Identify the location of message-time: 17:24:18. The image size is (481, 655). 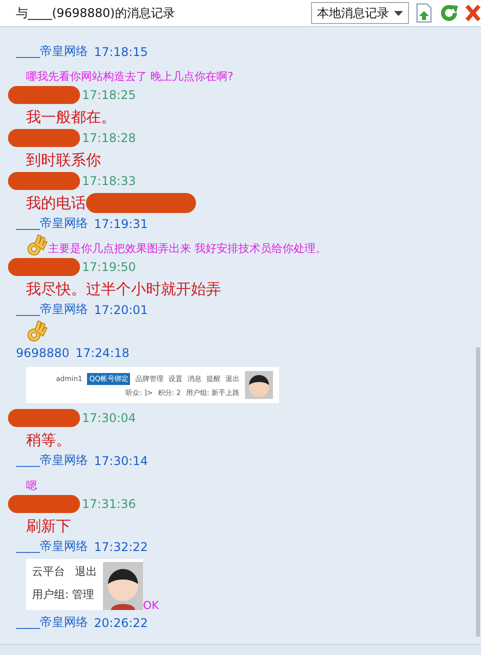
(102, 353).